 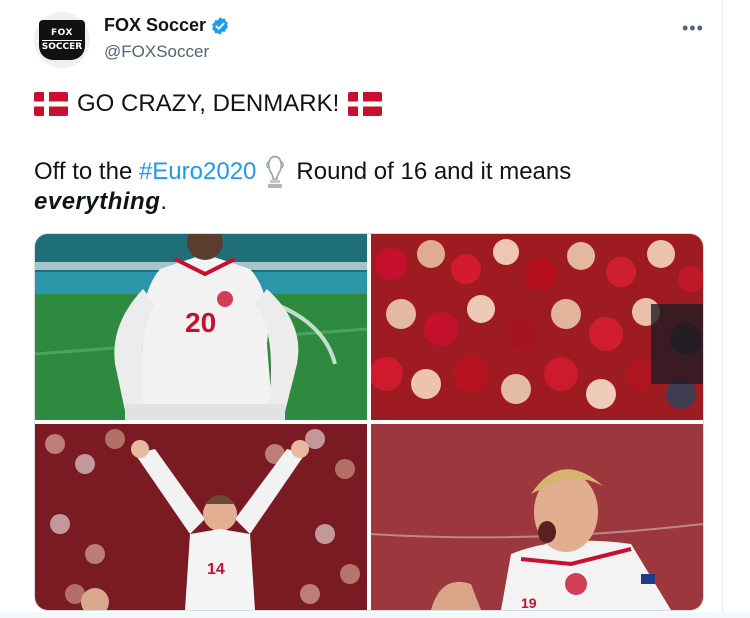 What do you see at coordinates (537, 517) in the screenshot?
I see `media-photo-player-19: 19` at bounding box center [537, 517].